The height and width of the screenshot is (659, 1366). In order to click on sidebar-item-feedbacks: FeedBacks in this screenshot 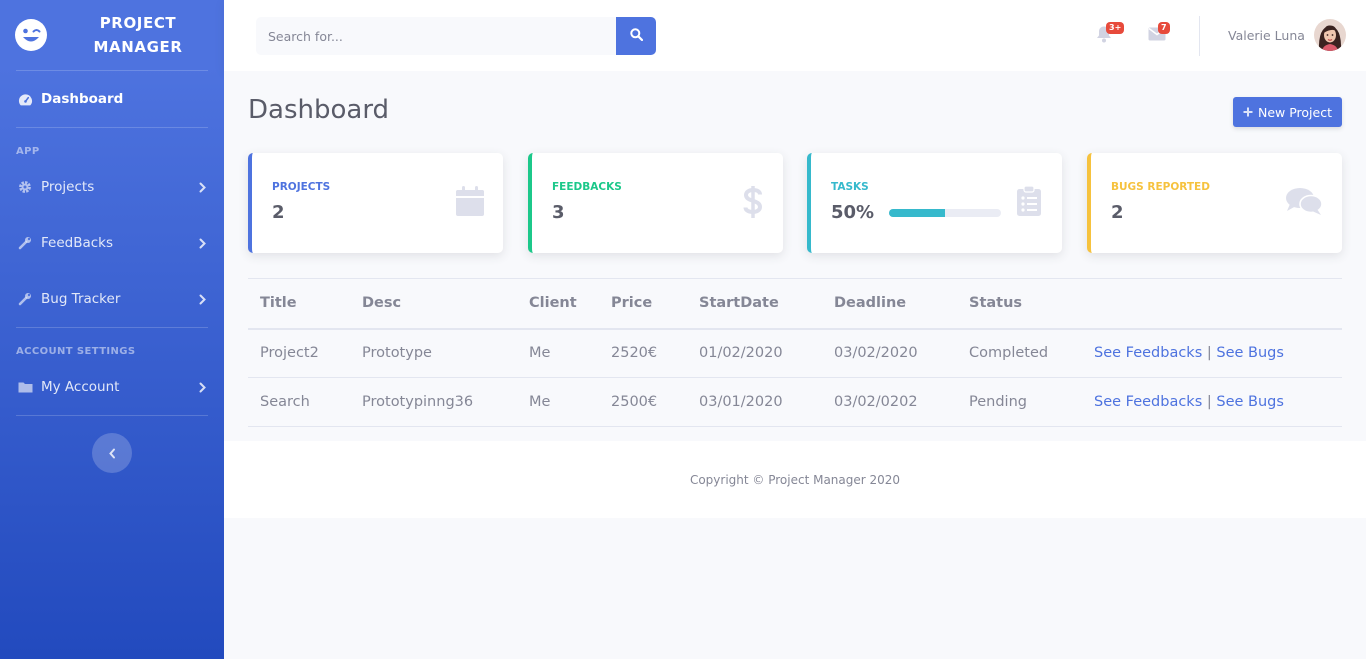, I will do `click(112, 243)`.